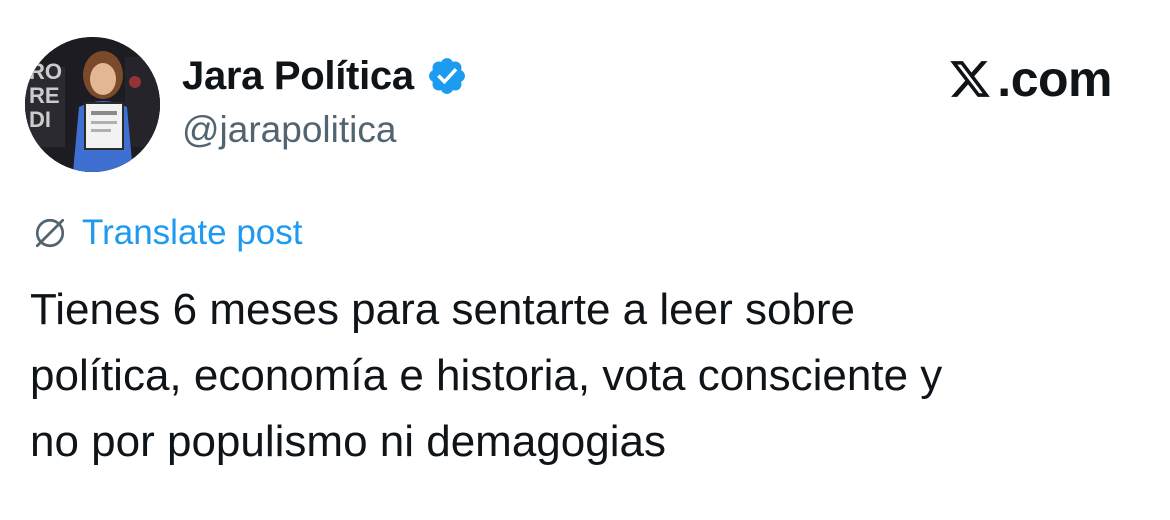 Image resolution: width=1170 pixels, height=520 pixels. Describe the element at coordinates (192, 233) in the screenshot. I see `translate-post-label: Translate post` at that location.